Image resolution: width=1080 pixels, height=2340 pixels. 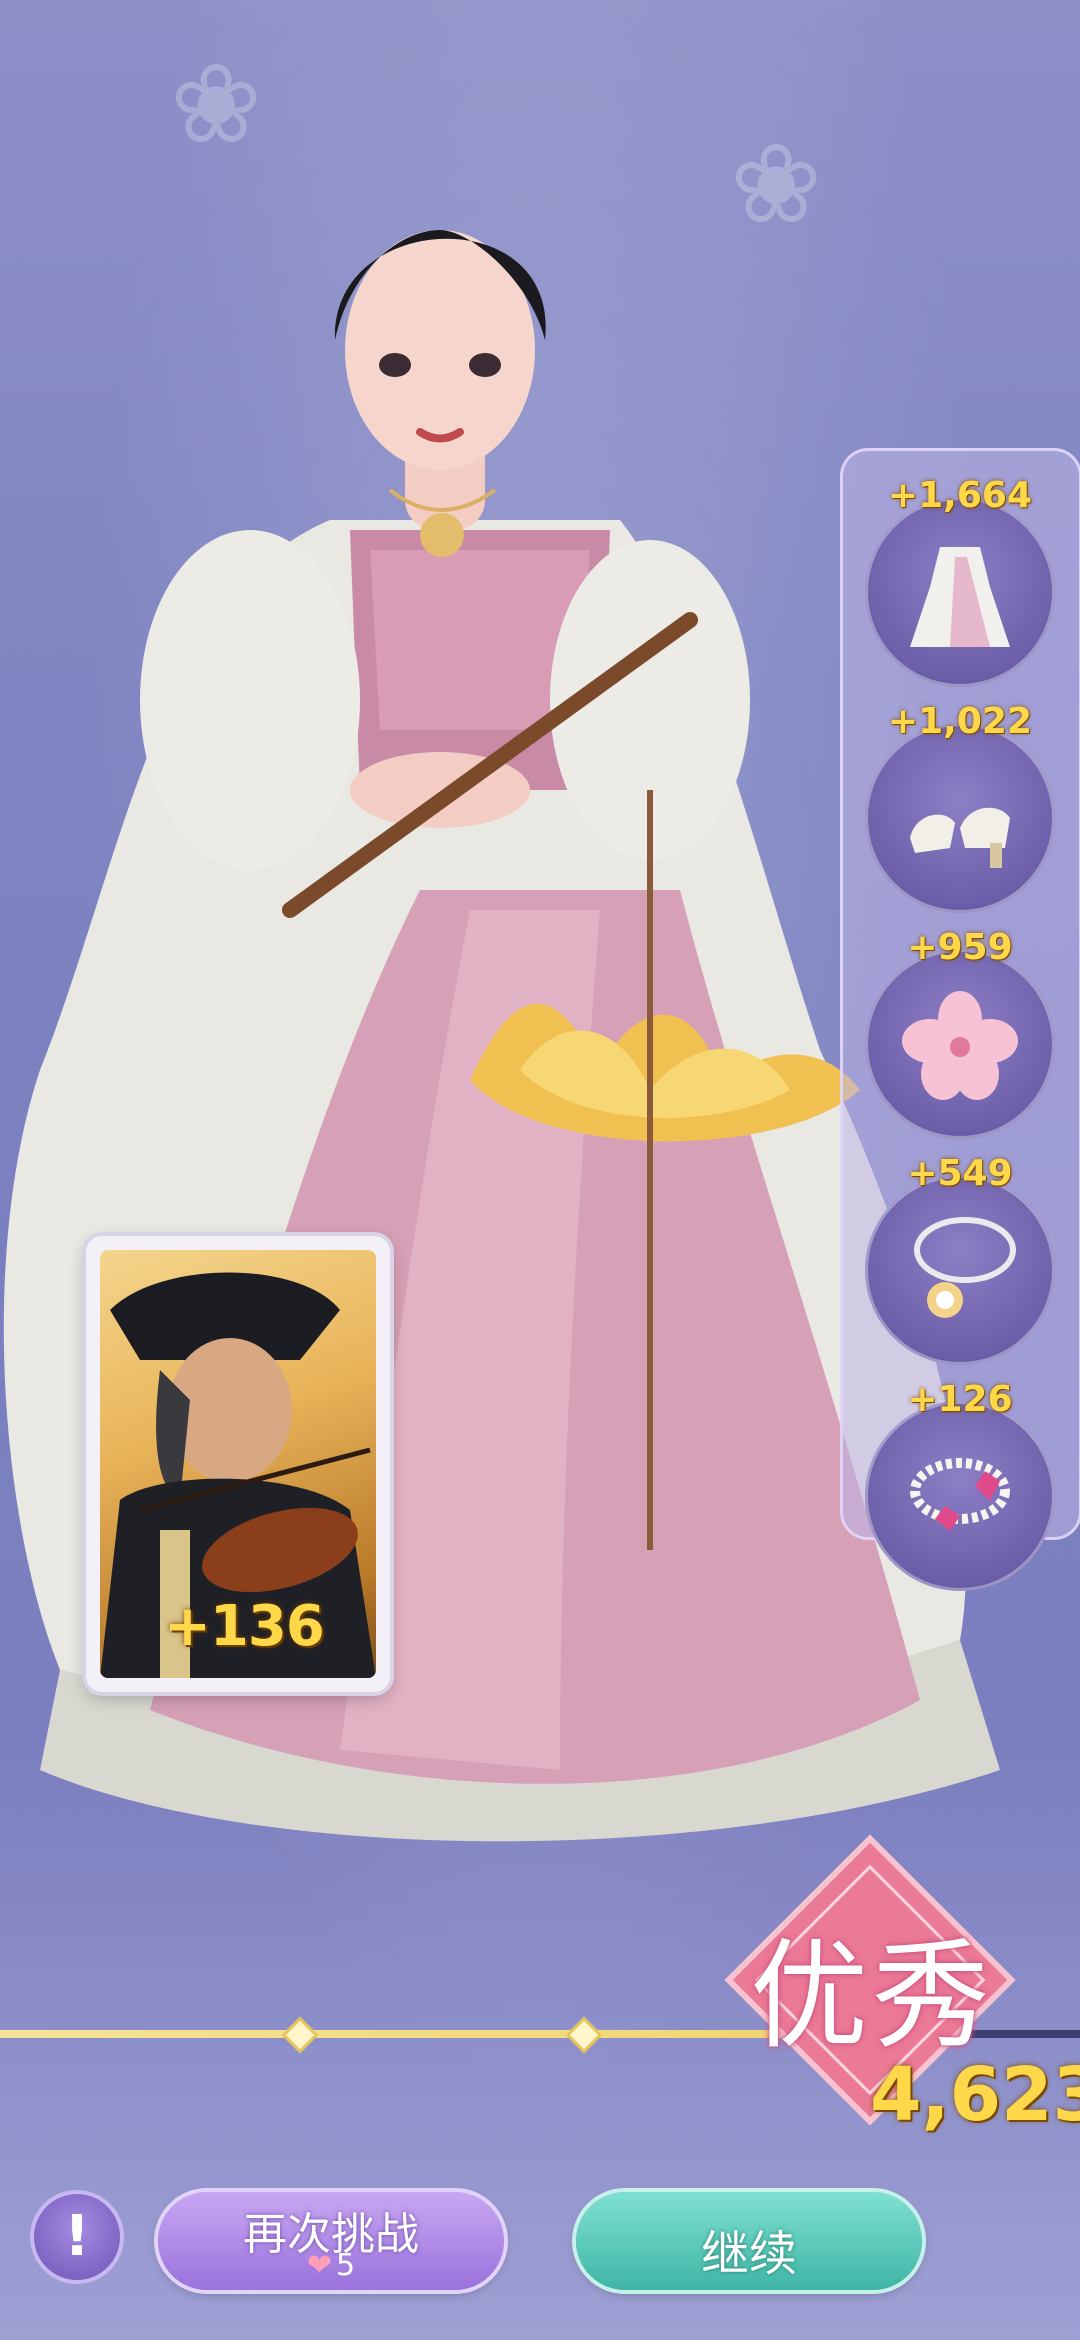 I want to click on item-score: +959, so click(x=960, y=947).